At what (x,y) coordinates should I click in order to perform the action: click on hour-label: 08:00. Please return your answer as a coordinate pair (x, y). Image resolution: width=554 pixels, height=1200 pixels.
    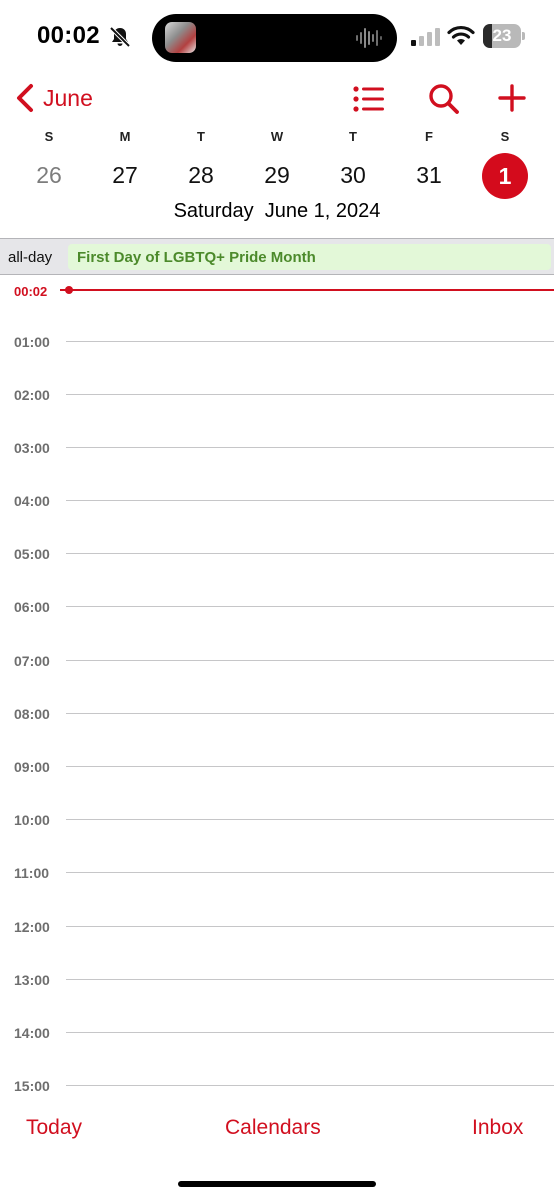
    Looking at the image, I should click on (32, 714).